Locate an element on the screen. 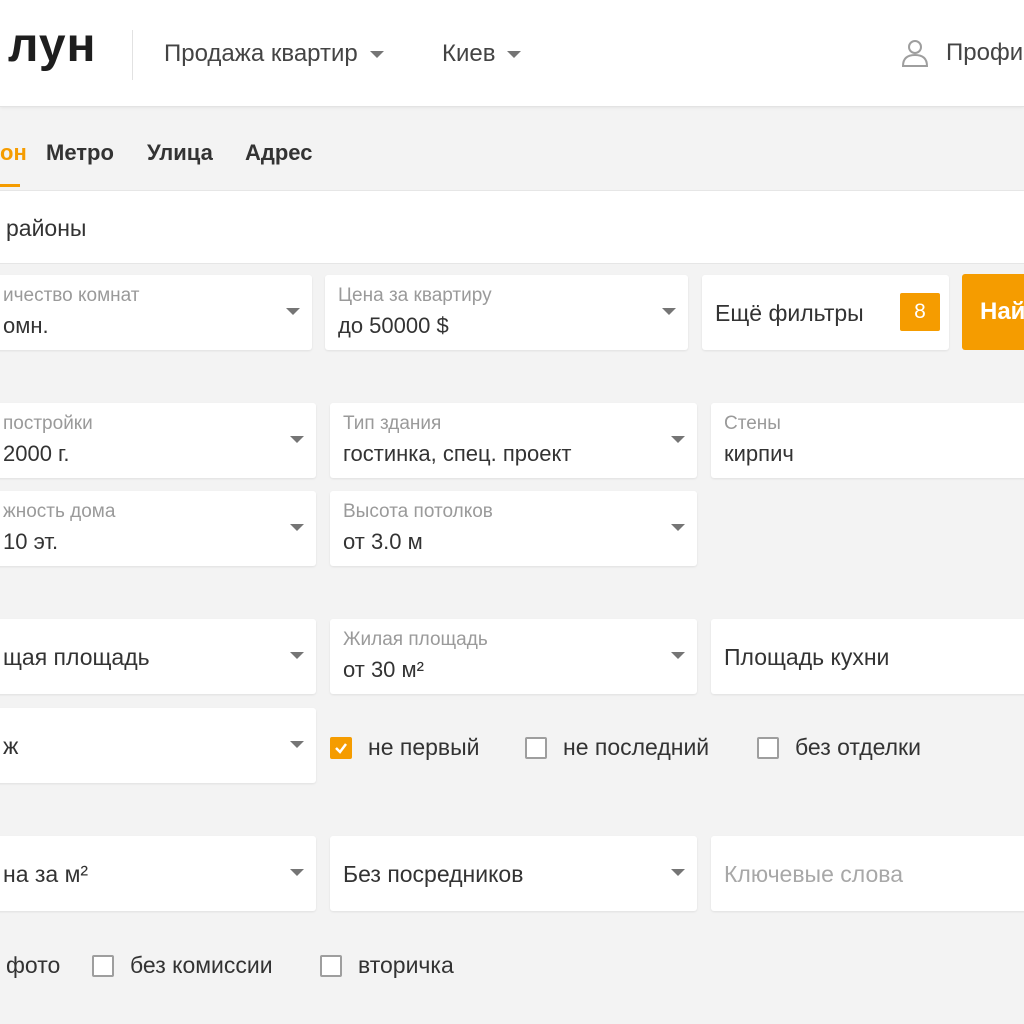  tab-address: Адрес is located at coordinates (278, 153).